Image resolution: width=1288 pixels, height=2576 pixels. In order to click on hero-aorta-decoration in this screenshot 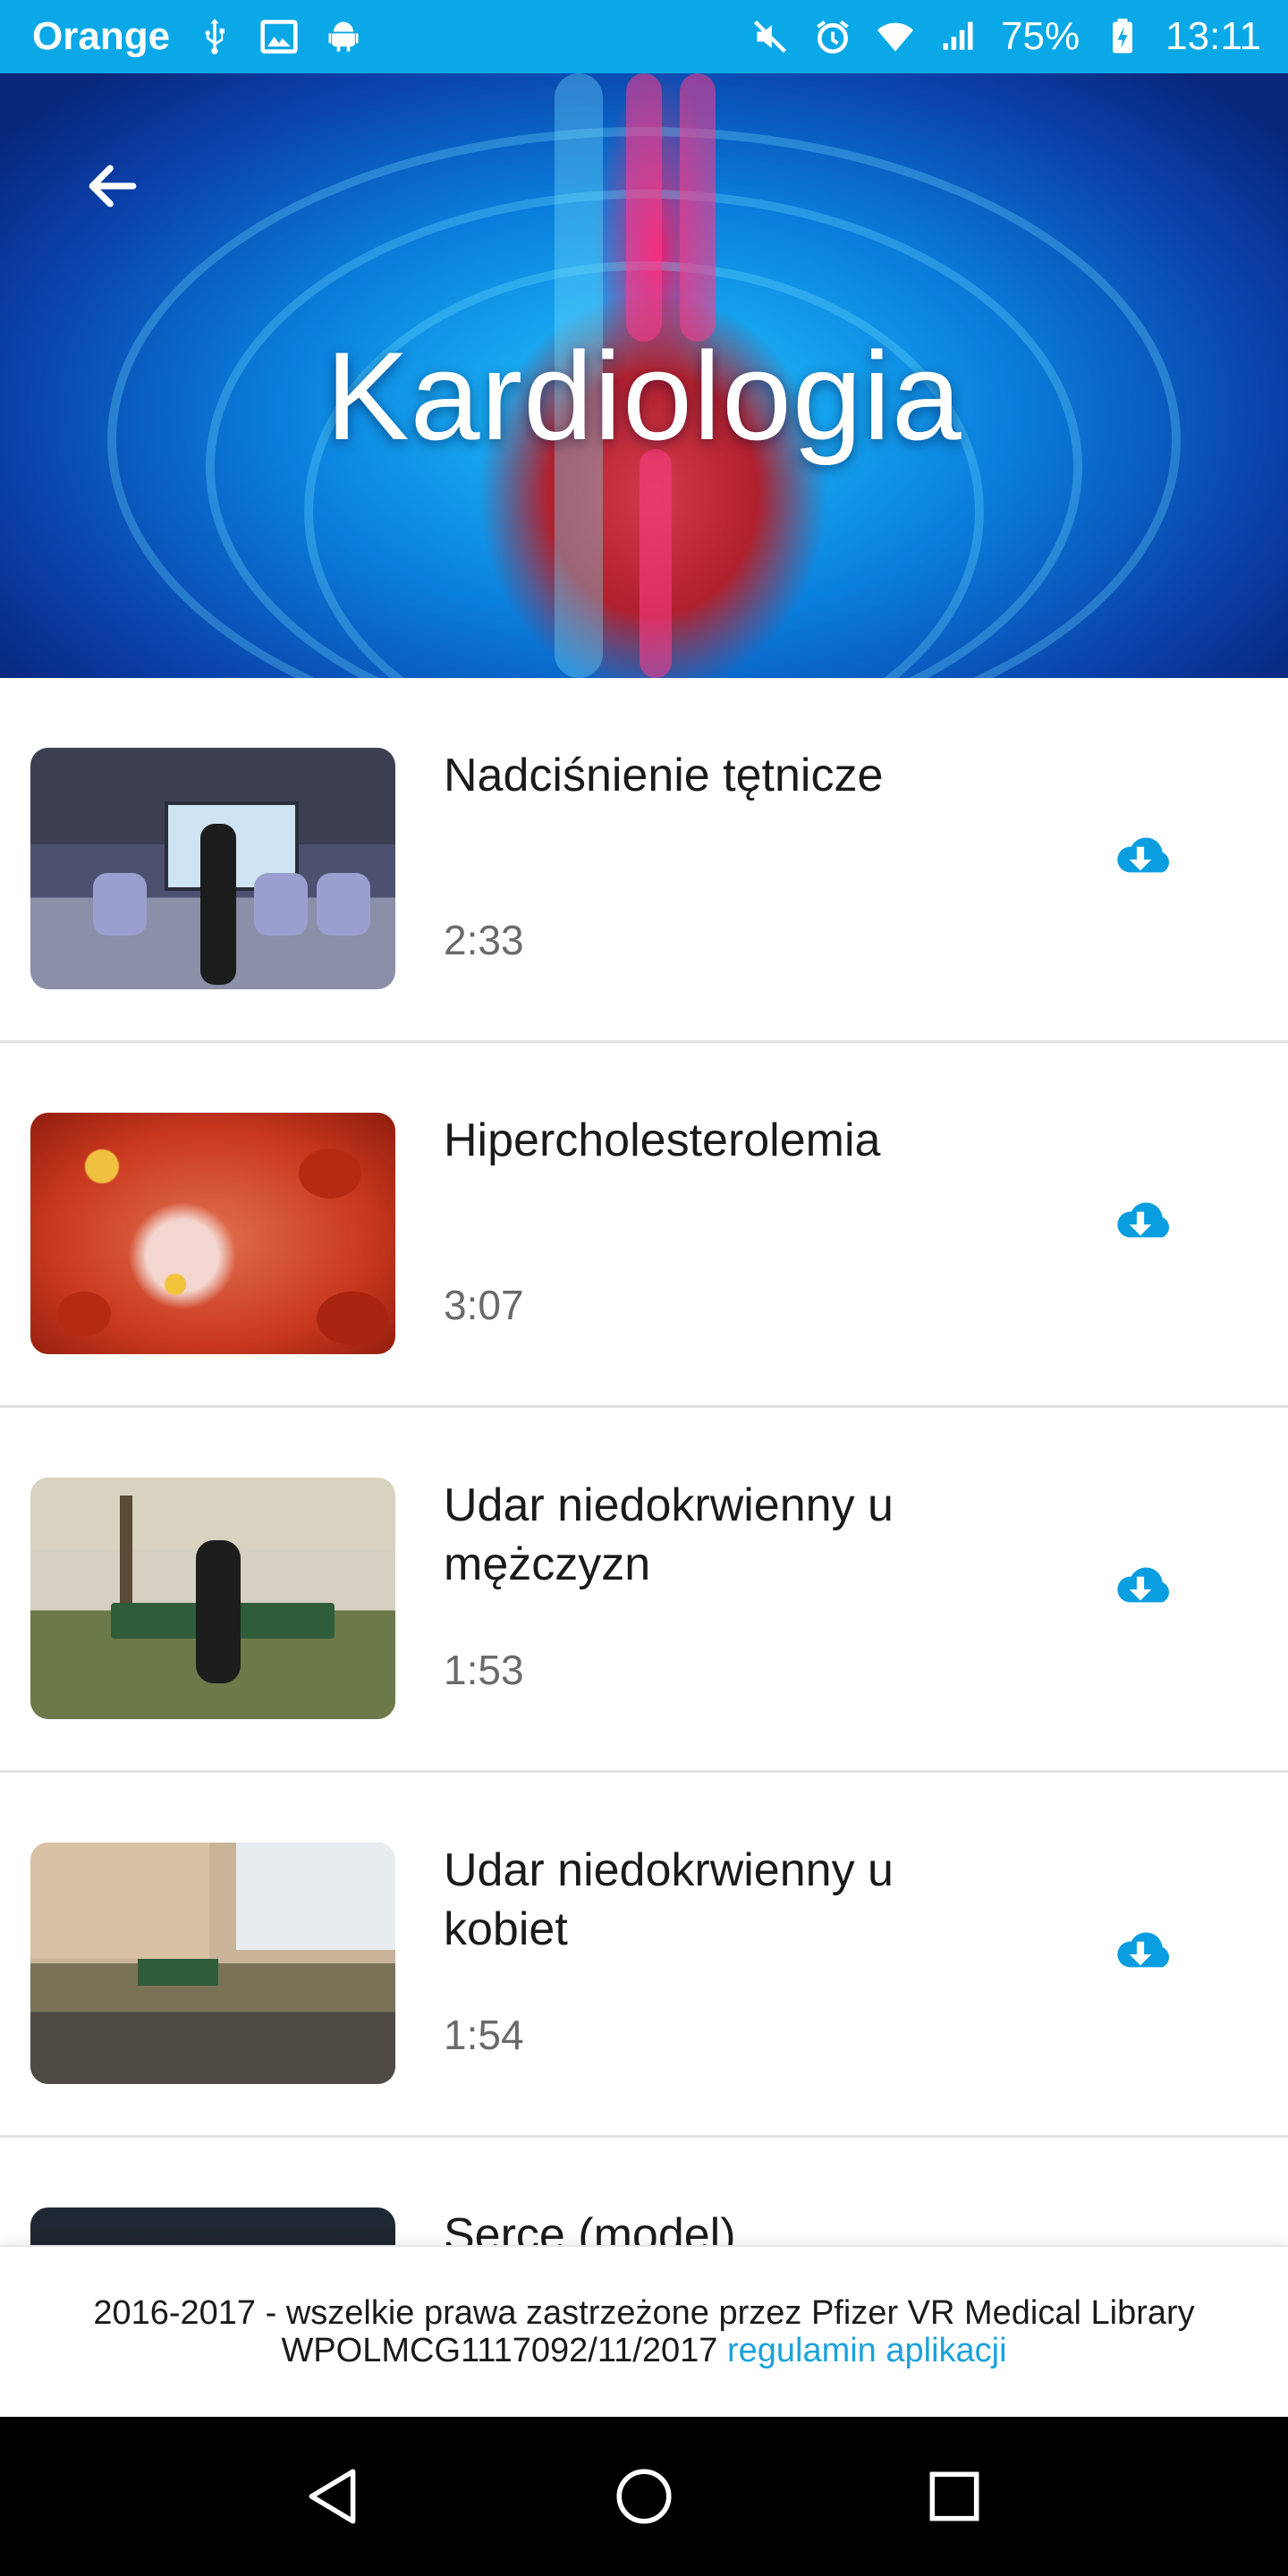, I will do `click(656, 563)`.